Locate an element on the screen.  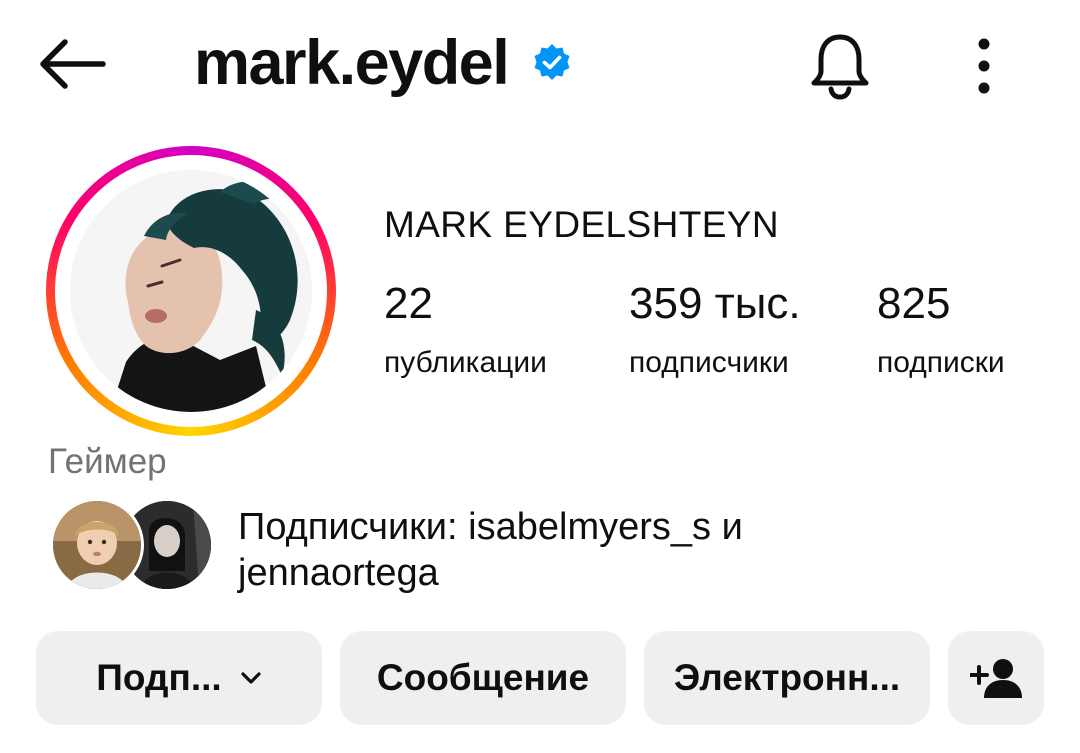
stat-followers: 359 тыс. подписчики is located at coordinates (715, 330).